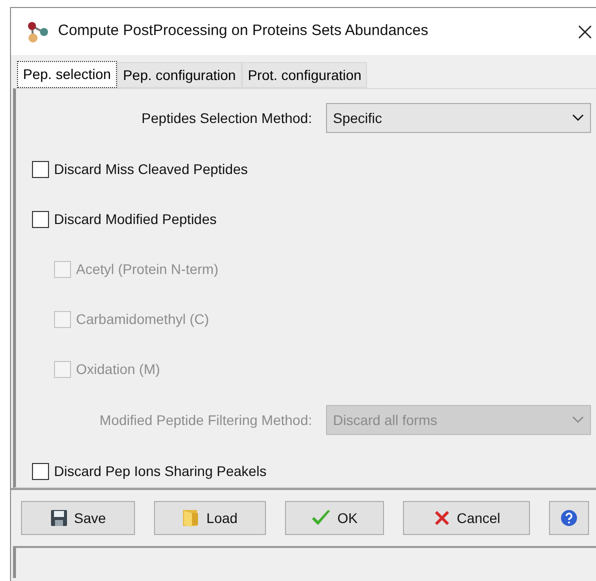 The width and height of the screenshot is (596, 581). I want to click on checkbox-label: Discard Pep Ions Sharing Peakels, so click(160, 471).